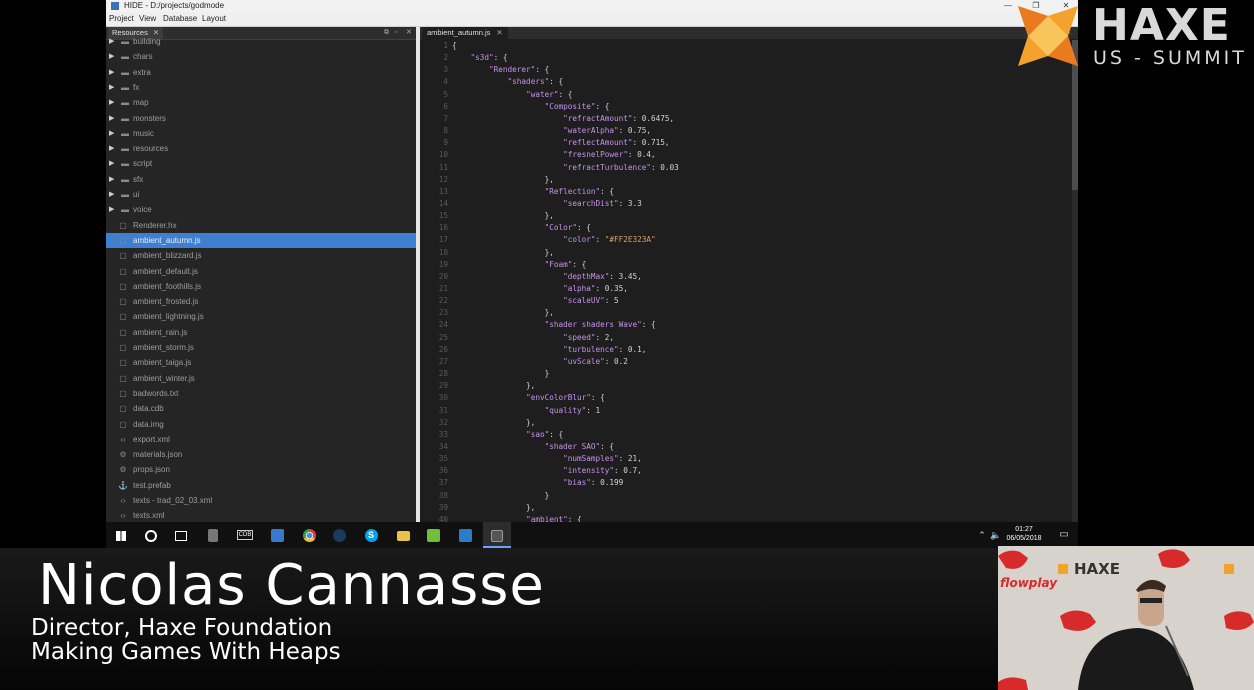 This screenshot has height=690, width=1254. I want to click on tree-file: ▢ data.img, so click(261, 424).